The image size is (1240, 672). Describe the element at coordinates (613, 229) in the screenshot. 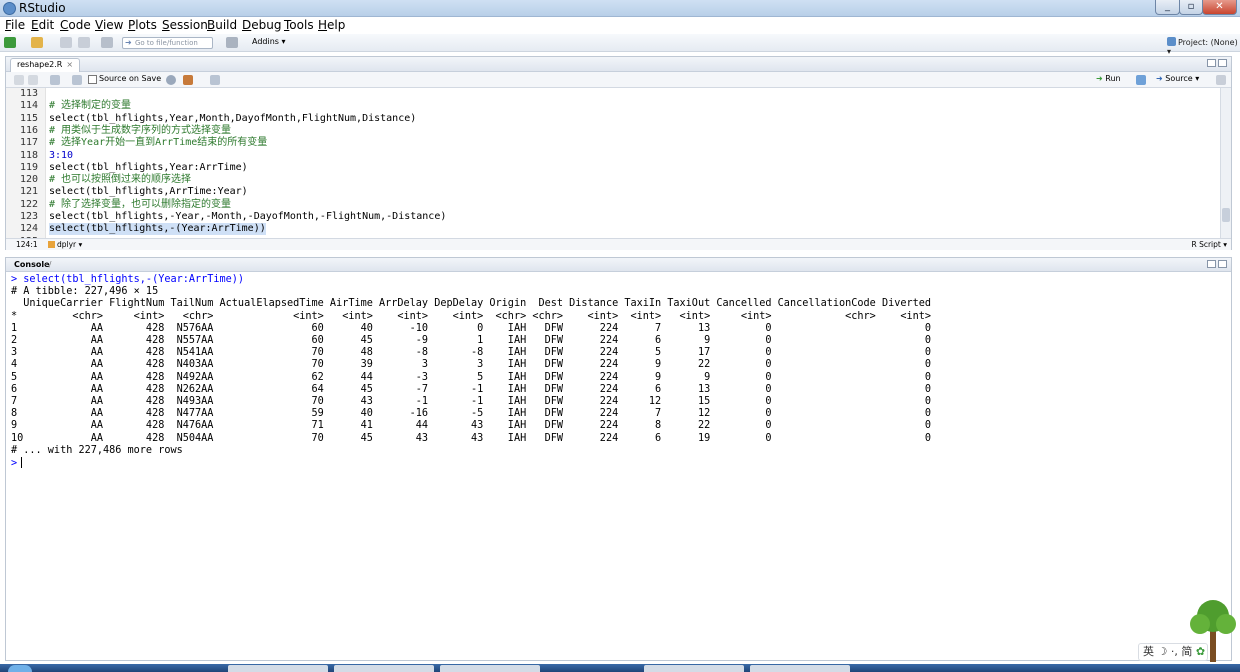

I see `code-line: 124 select(tbl_hflights,-(Year:ArrTime))` at that location.